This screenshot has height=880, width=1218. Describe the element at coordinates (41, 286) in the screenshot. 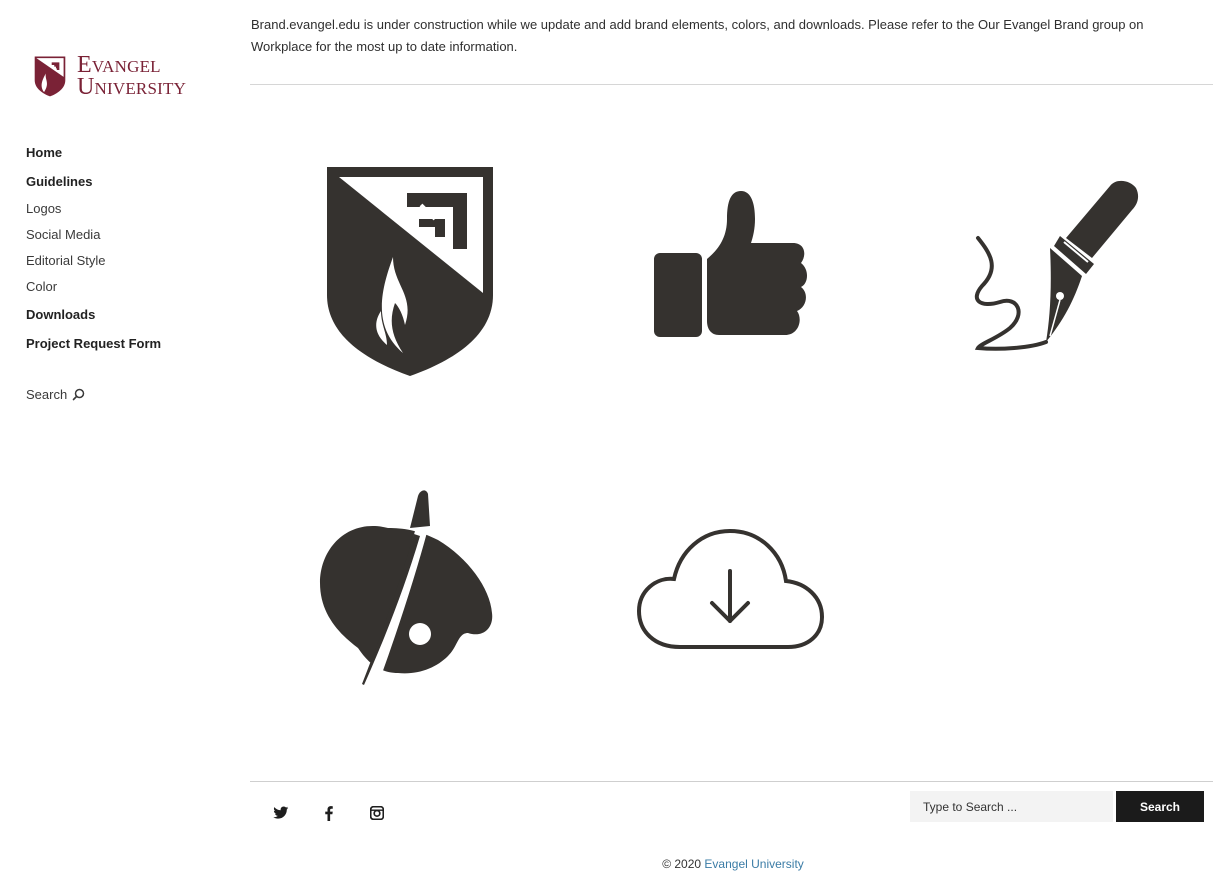

I see `nav-item-color: Color` at that location.